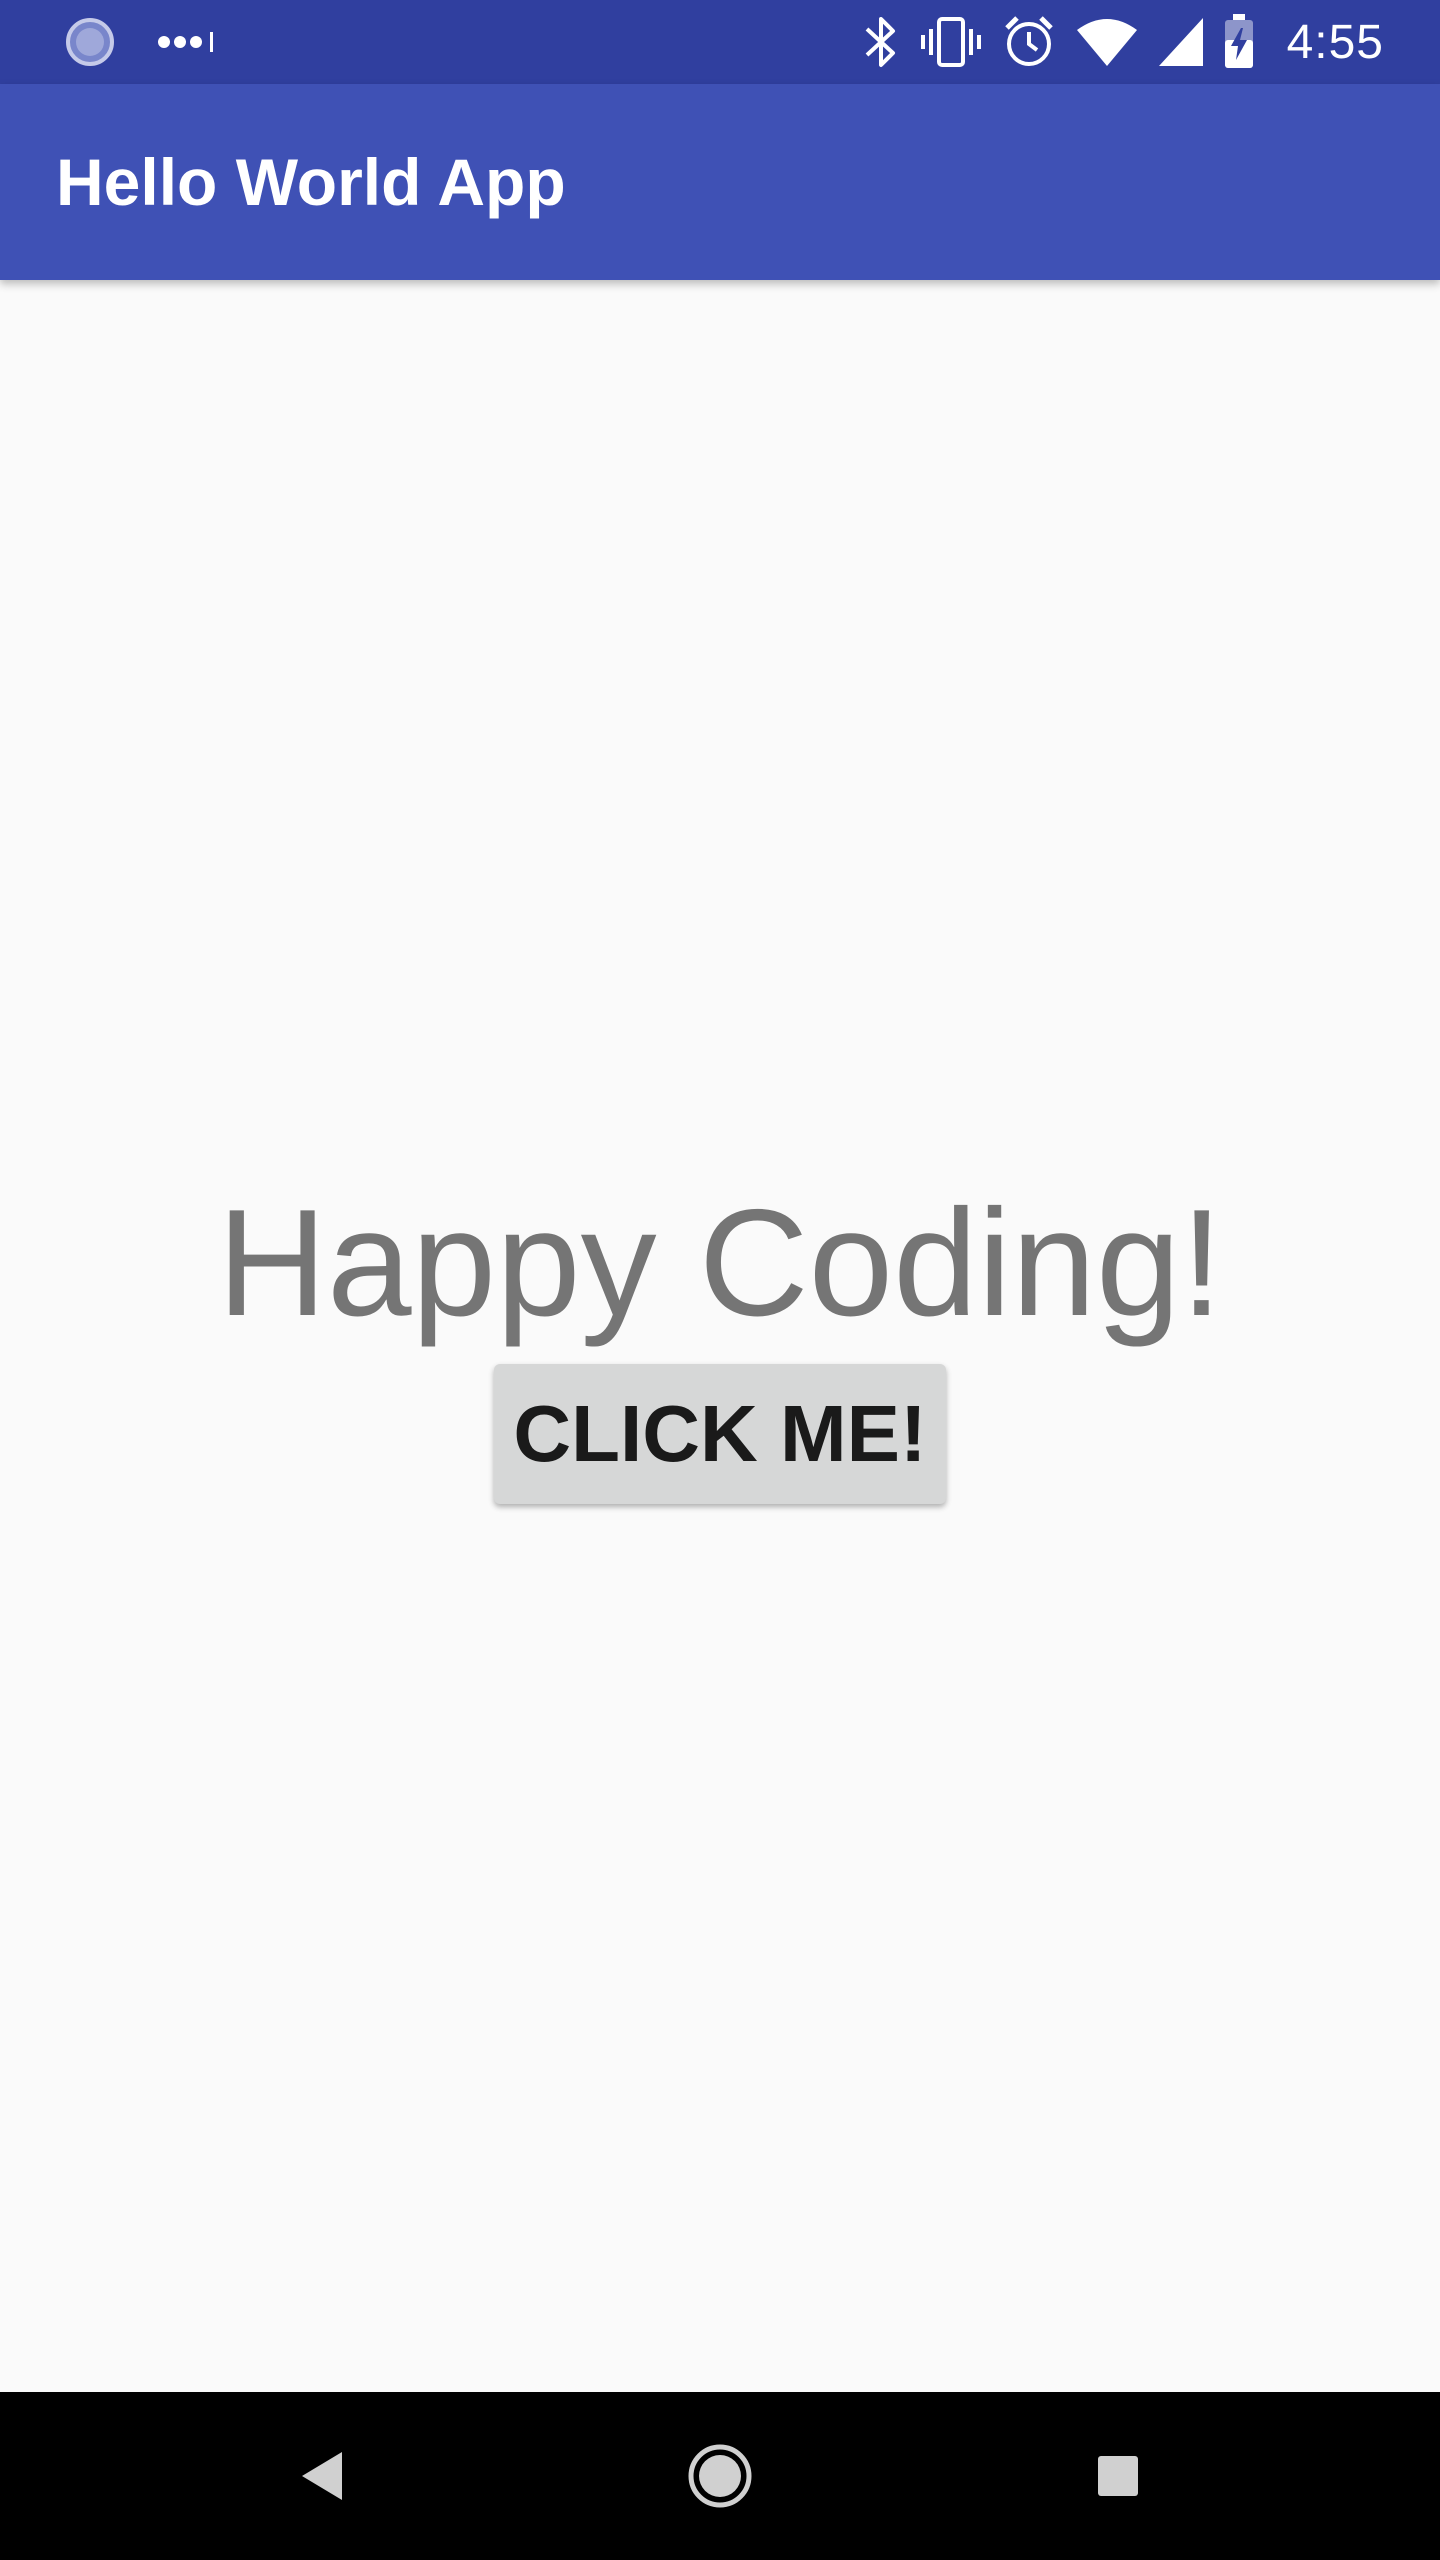 The height and width of the screenshot is (2560, 1440). Describe the element at coordinates (1181, 42) in the screenshot. I see `cell-signal-icon` at that location.